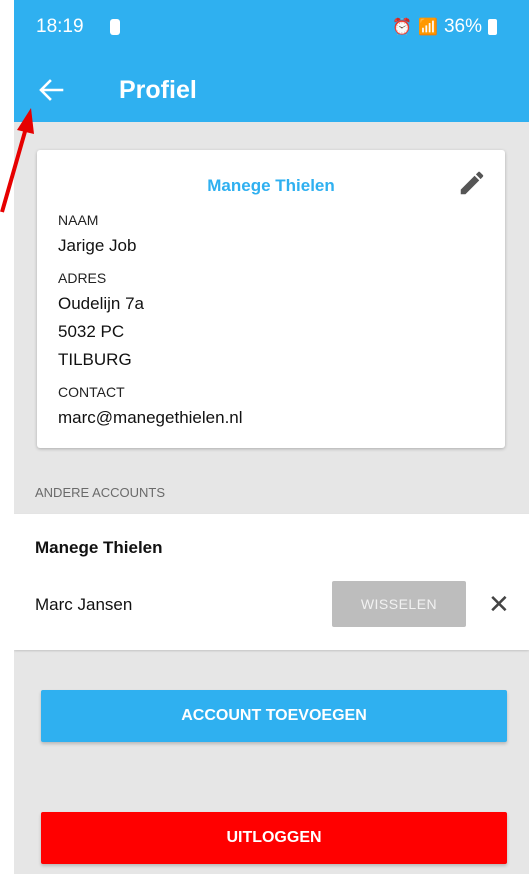 The width and height of the screenshot is (529, 874). What do you see at coordinates (91, 331) in the screenshot?
I see `address-line-2: 5032 PC` at bounding box center [91, 331].